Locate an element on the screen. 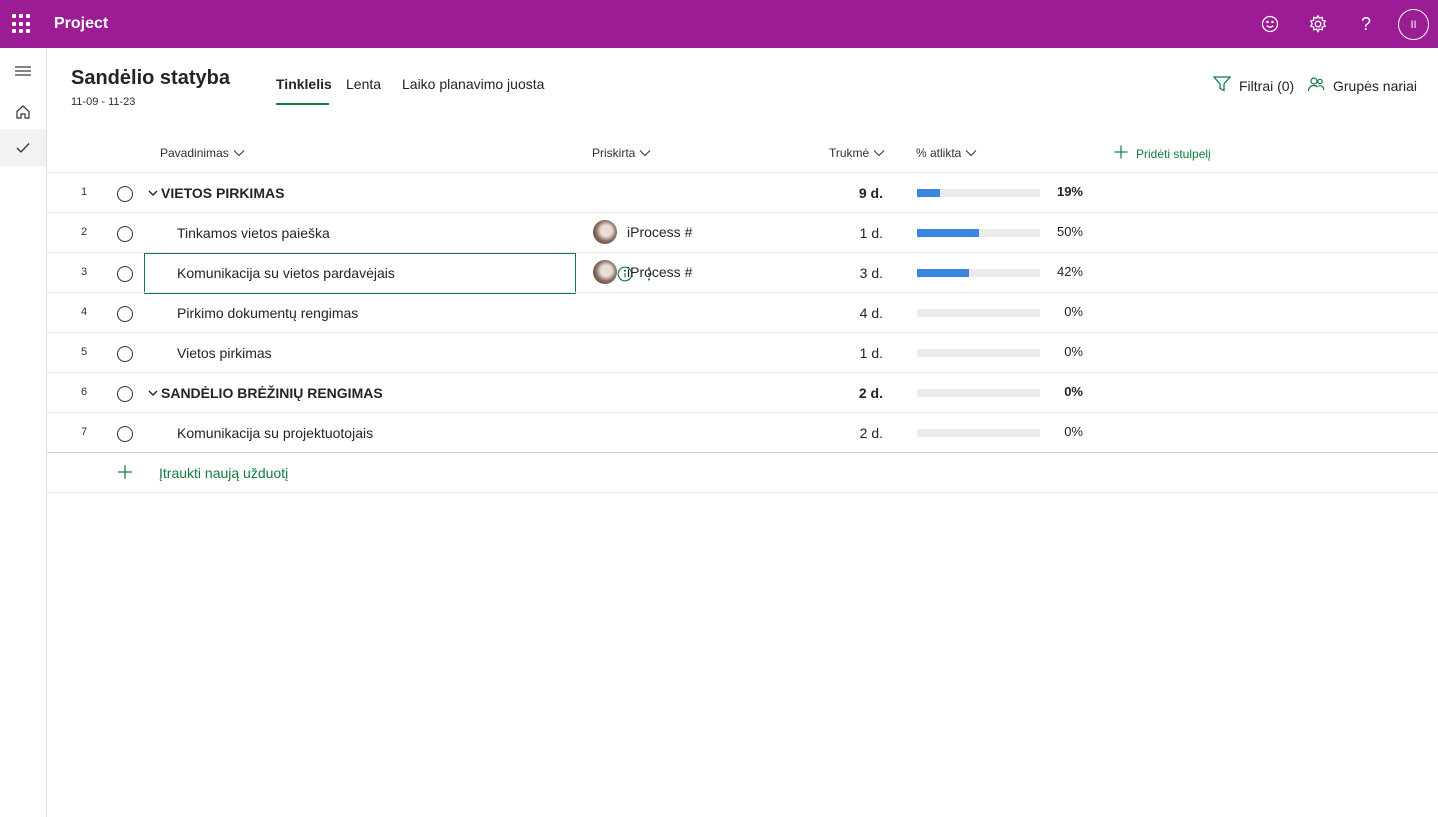 Image resolution: width=1438 pixels, height=817 pixels. task-percent: 50% is located at coordinates (1058, 231).